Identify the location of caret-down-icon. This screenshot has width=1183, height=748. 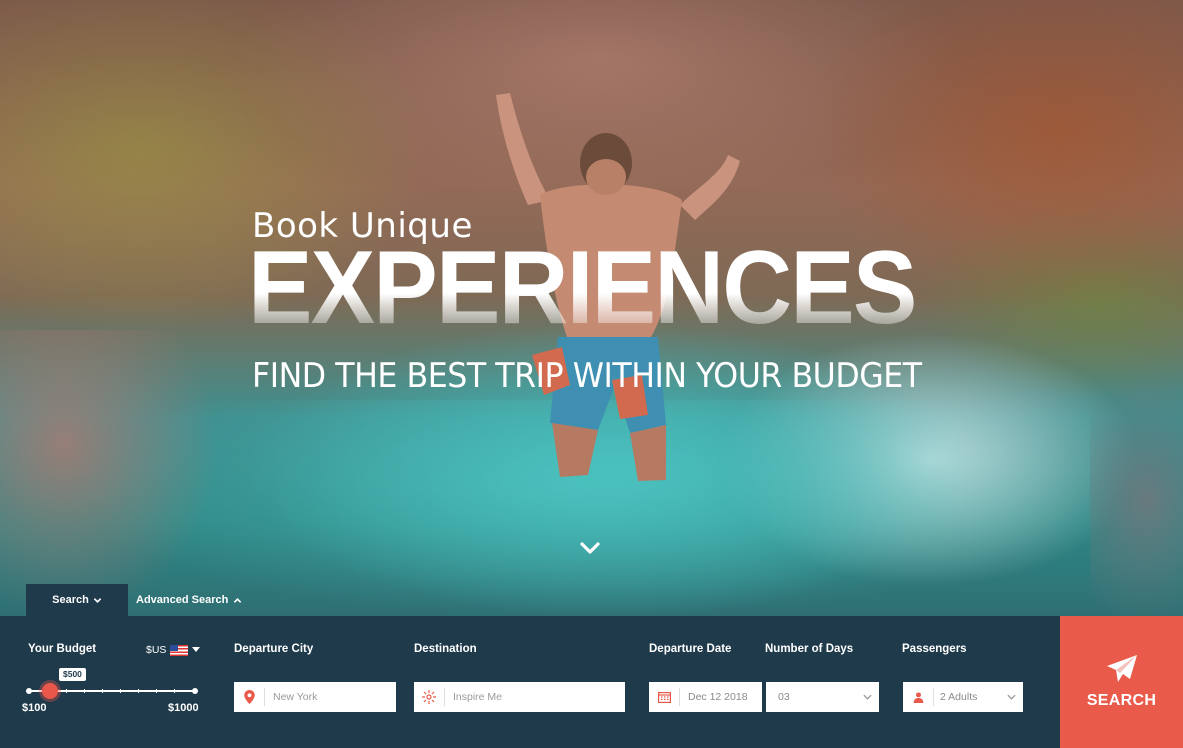
(196, 649).